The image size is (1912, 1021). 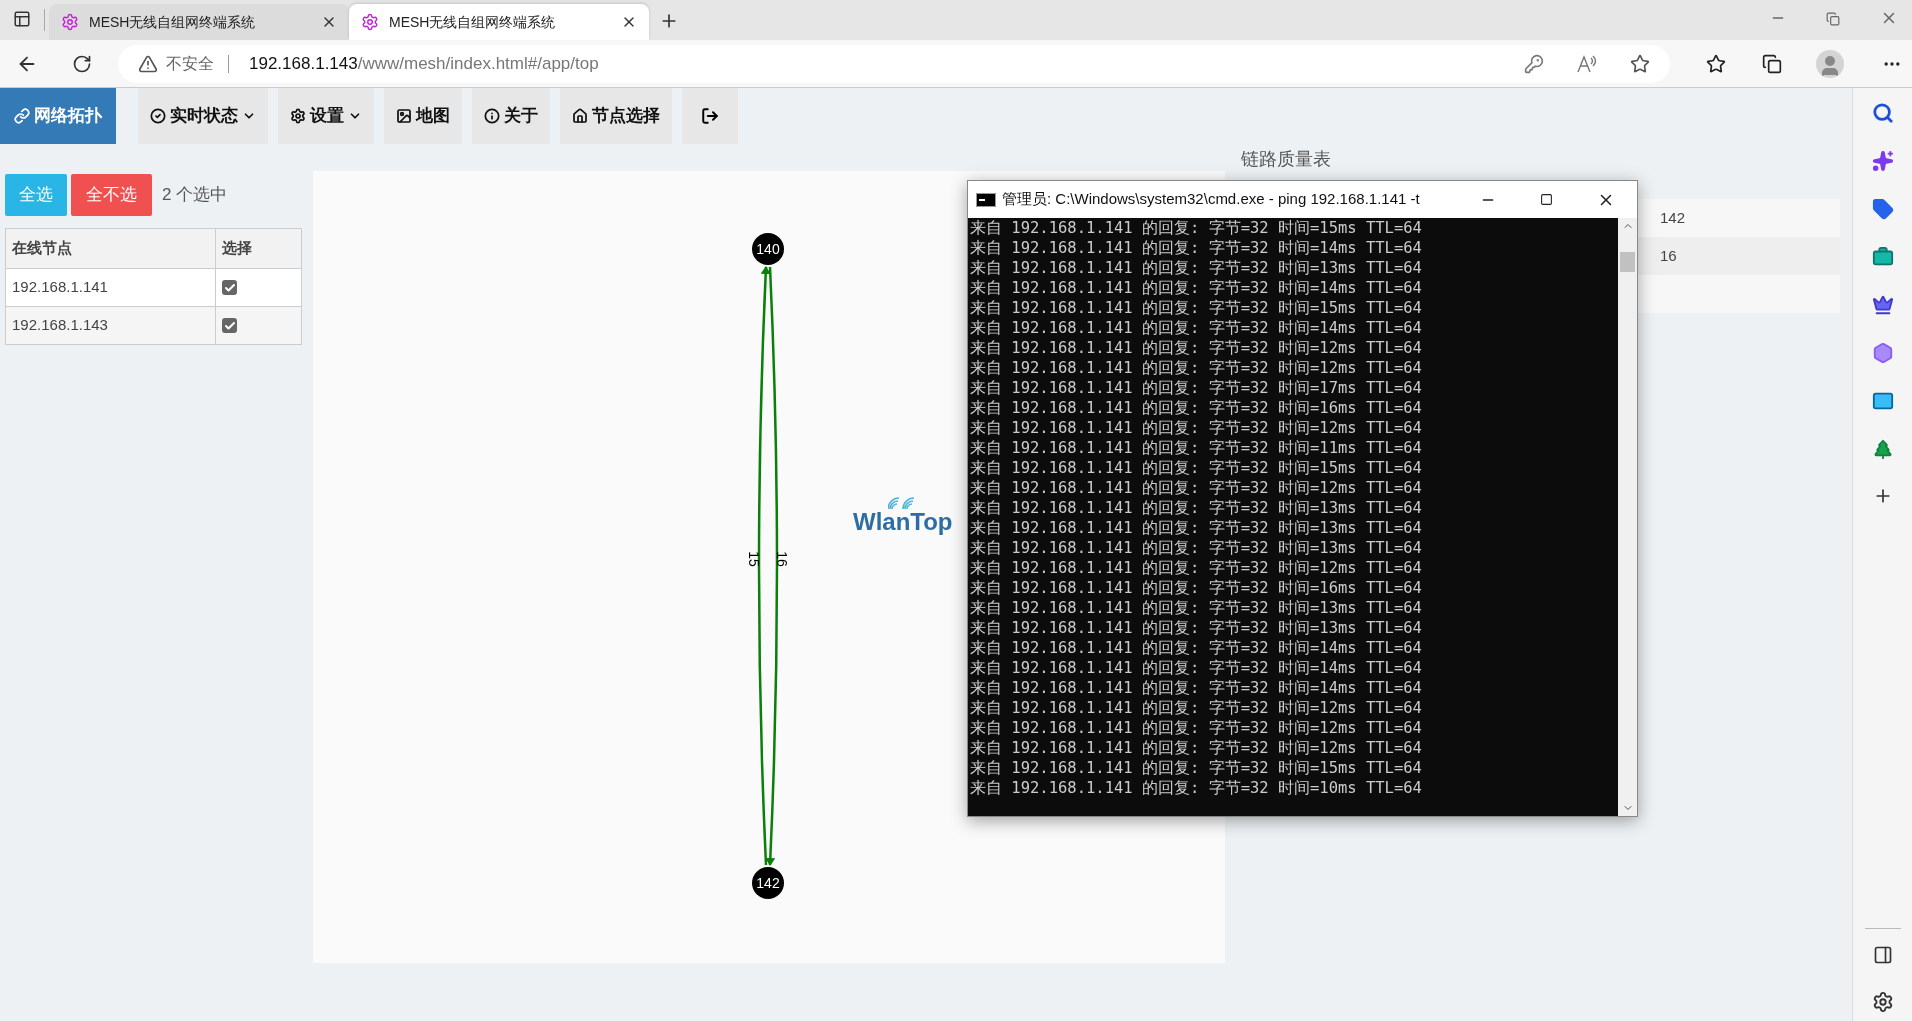 I want to click on table-cell: 192.168.1.141, so click(x=110, y=287).